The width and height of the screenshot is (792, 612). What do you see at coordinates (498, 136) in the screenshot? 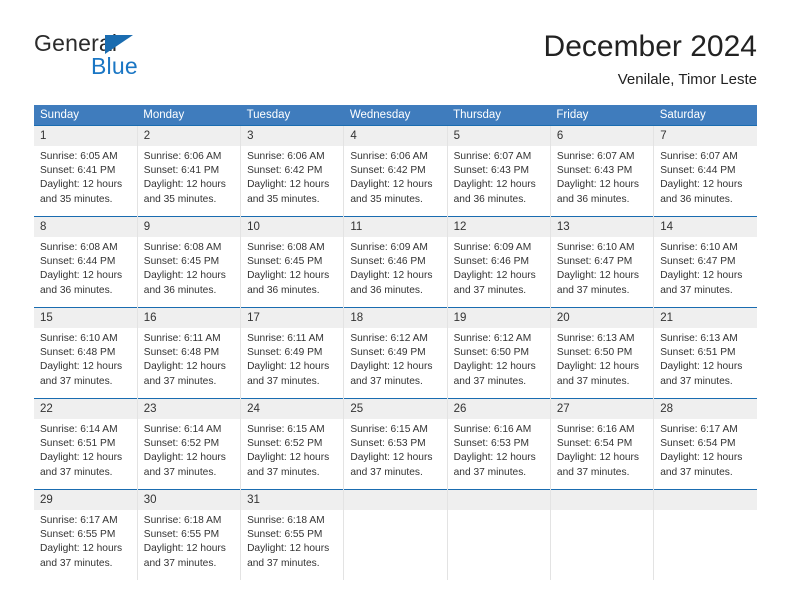
I see `day-number: 5` at bounding box center [498, 136].